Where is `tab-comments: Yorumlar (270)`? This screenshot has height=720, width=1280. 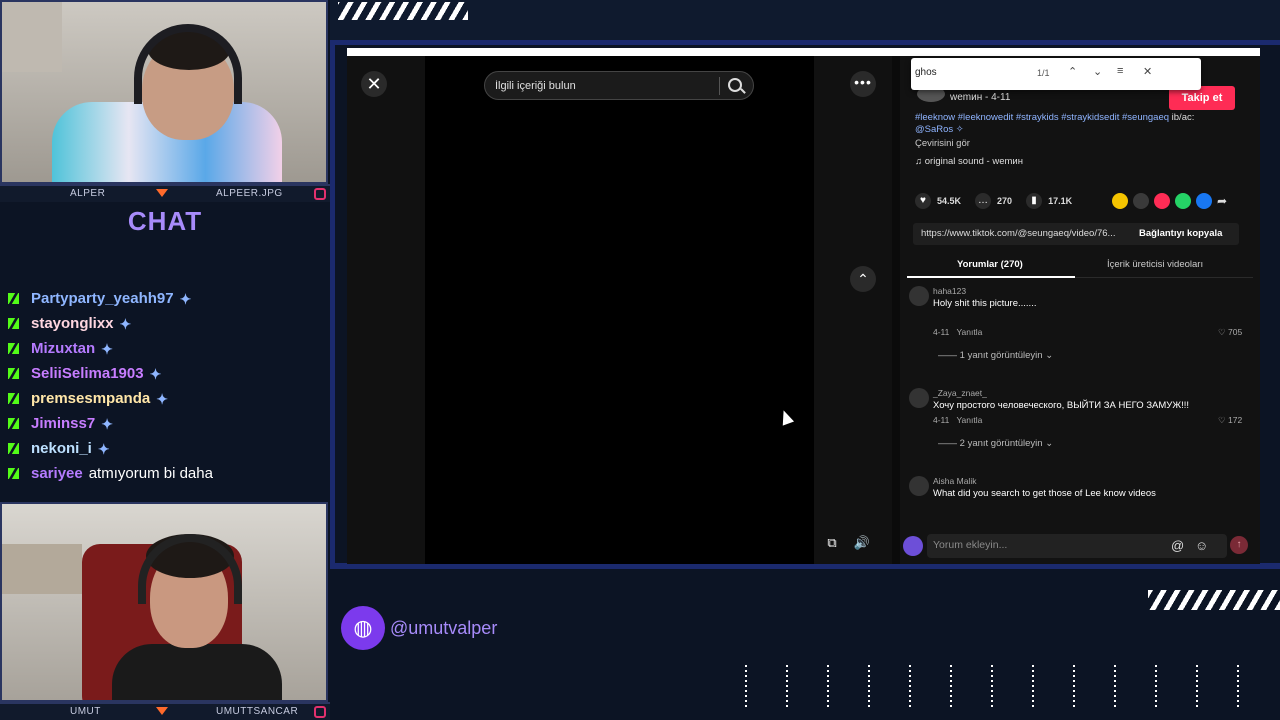 tab-comments: Yorumlar (270) is located at coordinates (990, 264).